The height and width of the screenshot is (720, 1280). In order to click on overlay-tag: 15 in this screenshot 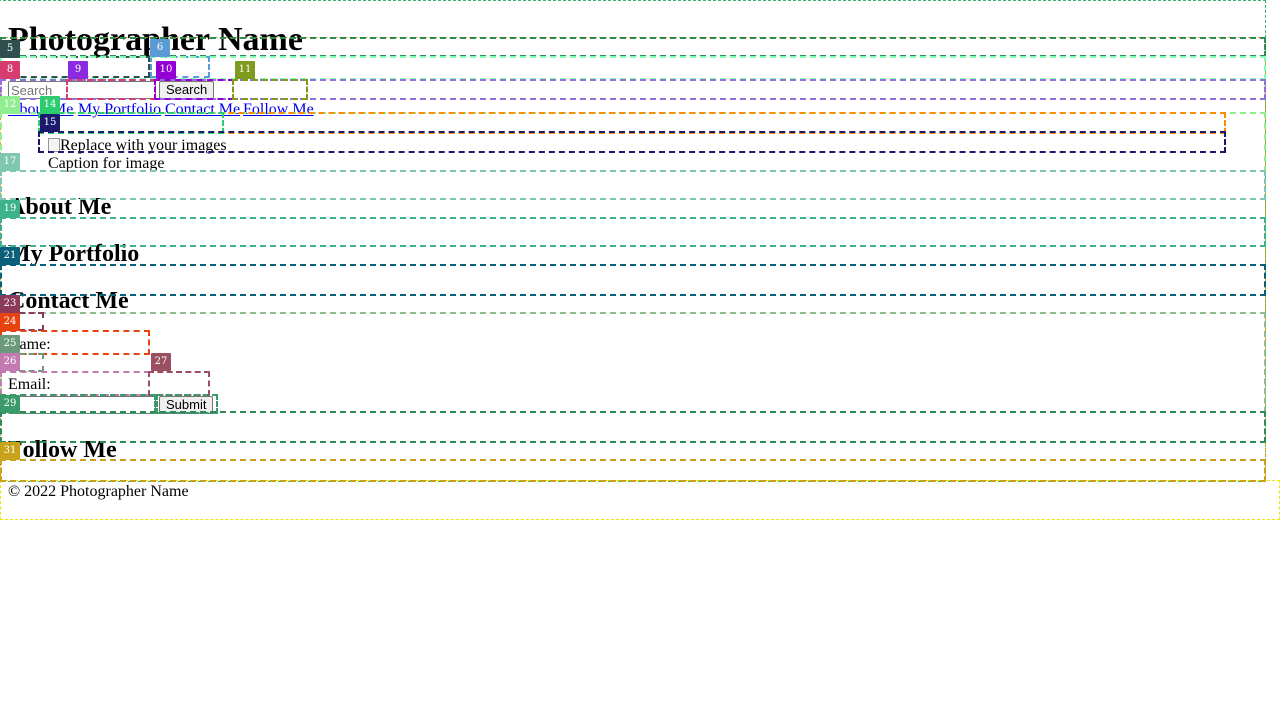, I will do `click(50, 123)`.